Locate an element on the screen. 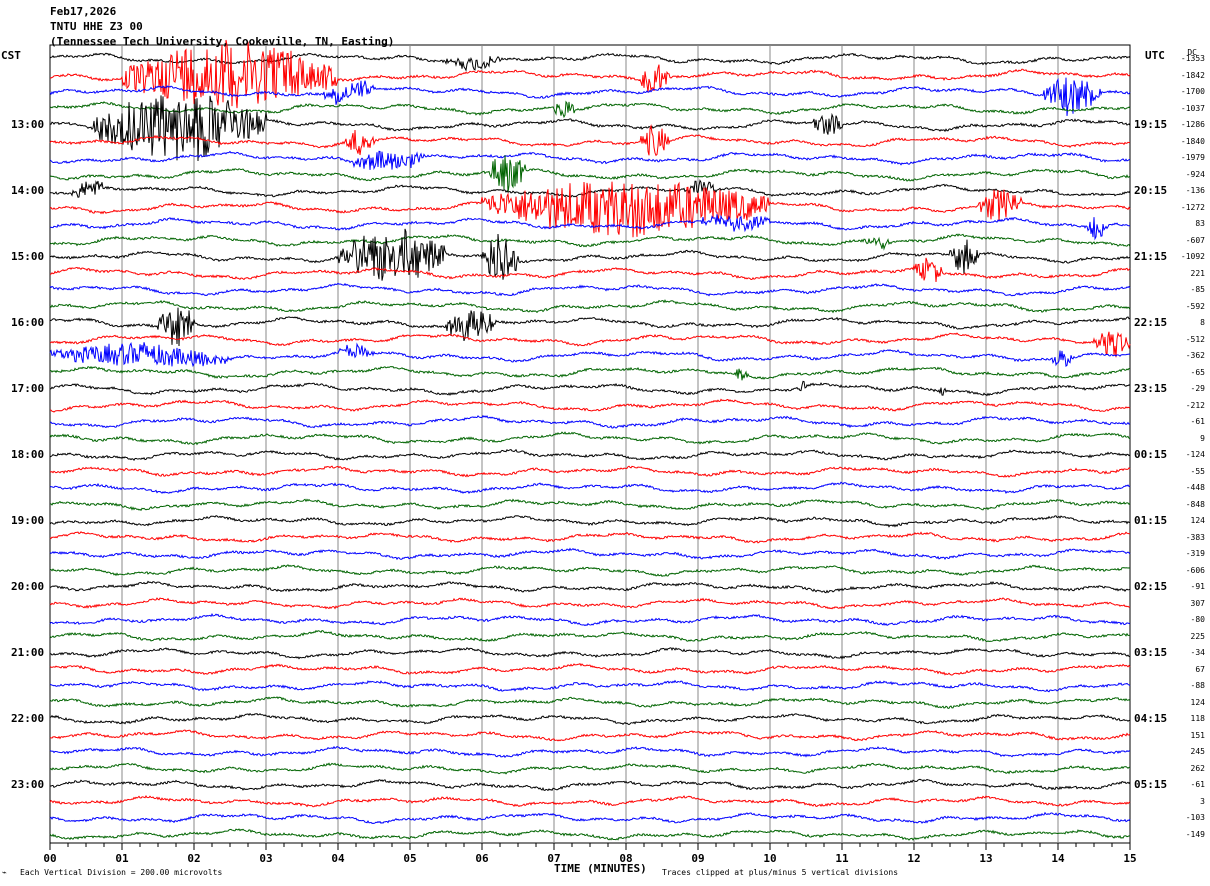 The width and height of the screenshot is (1210, 886). cst-time-label: 16:00 is located at coordinates (28, 322).